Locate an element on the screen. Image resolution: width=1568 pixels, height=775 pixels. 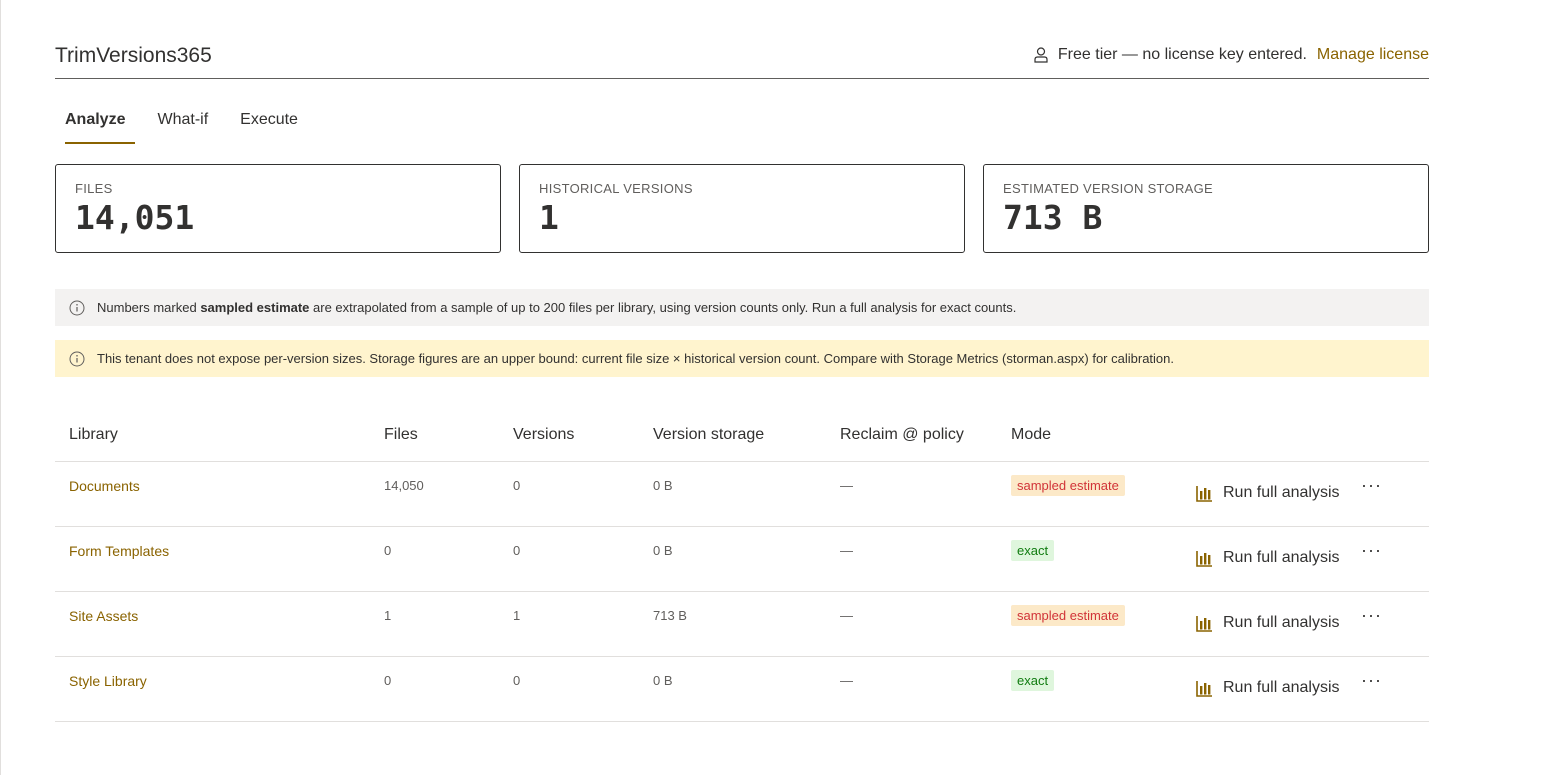
files-cell: 1 is located at coordinates (388, 615).